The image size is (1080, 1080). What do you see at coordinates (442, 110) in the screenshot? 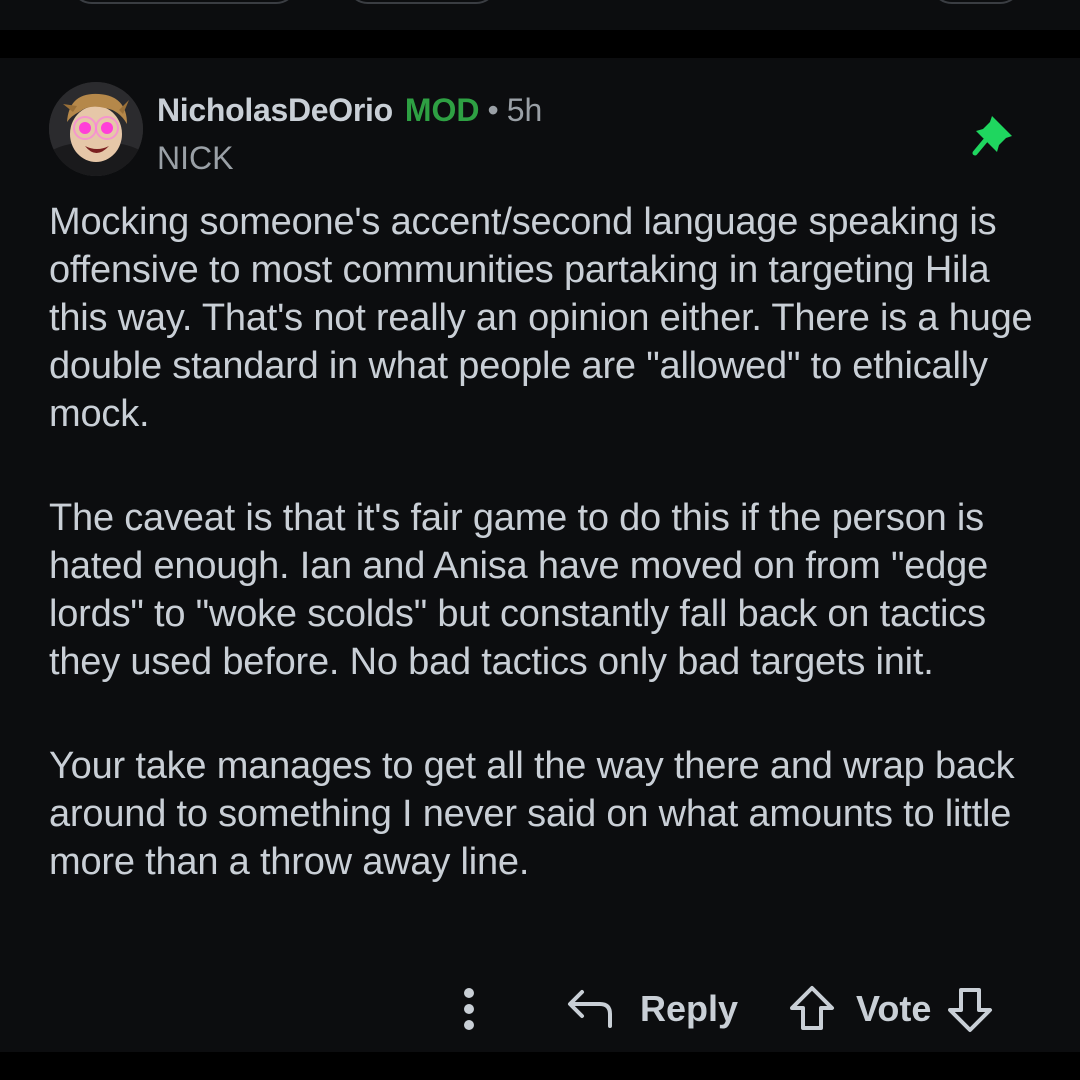
I see `mod-badge: MOD` at bounding box center [442, 110].